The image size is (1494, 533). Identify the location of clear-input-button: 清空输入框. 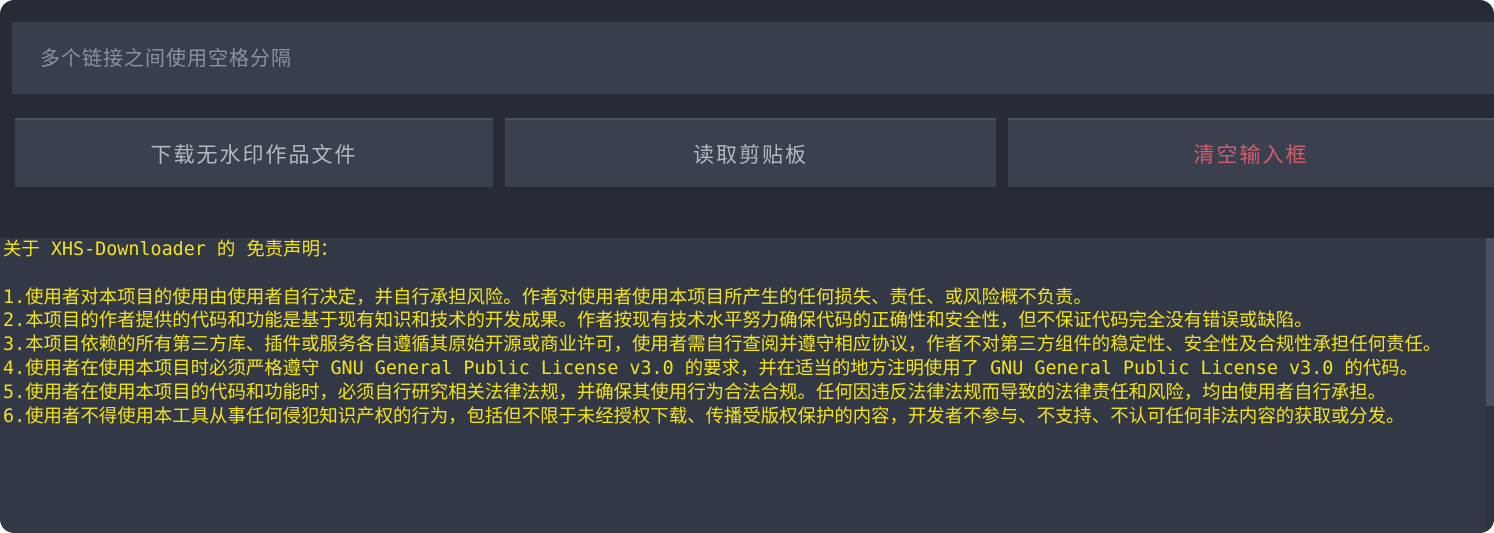
(1251, 152).